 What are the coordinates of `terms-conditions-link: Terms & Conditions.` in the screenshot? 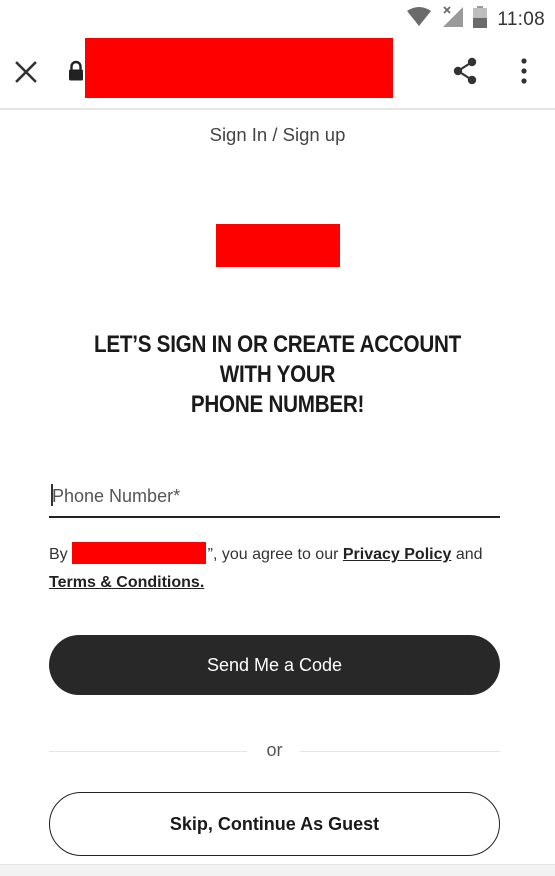 It's located at (126, 582).